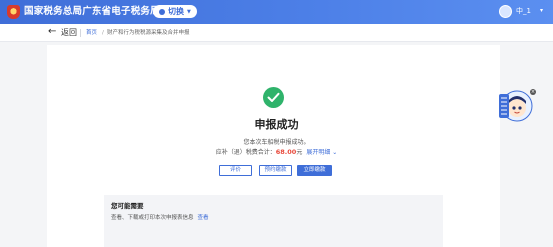 The width and height of the screenshot is (553, 247). What do you see at coordinates (299, 152) in the screenshot?
I see `tax-total-unit: 元` at bounding box center [299, 152].